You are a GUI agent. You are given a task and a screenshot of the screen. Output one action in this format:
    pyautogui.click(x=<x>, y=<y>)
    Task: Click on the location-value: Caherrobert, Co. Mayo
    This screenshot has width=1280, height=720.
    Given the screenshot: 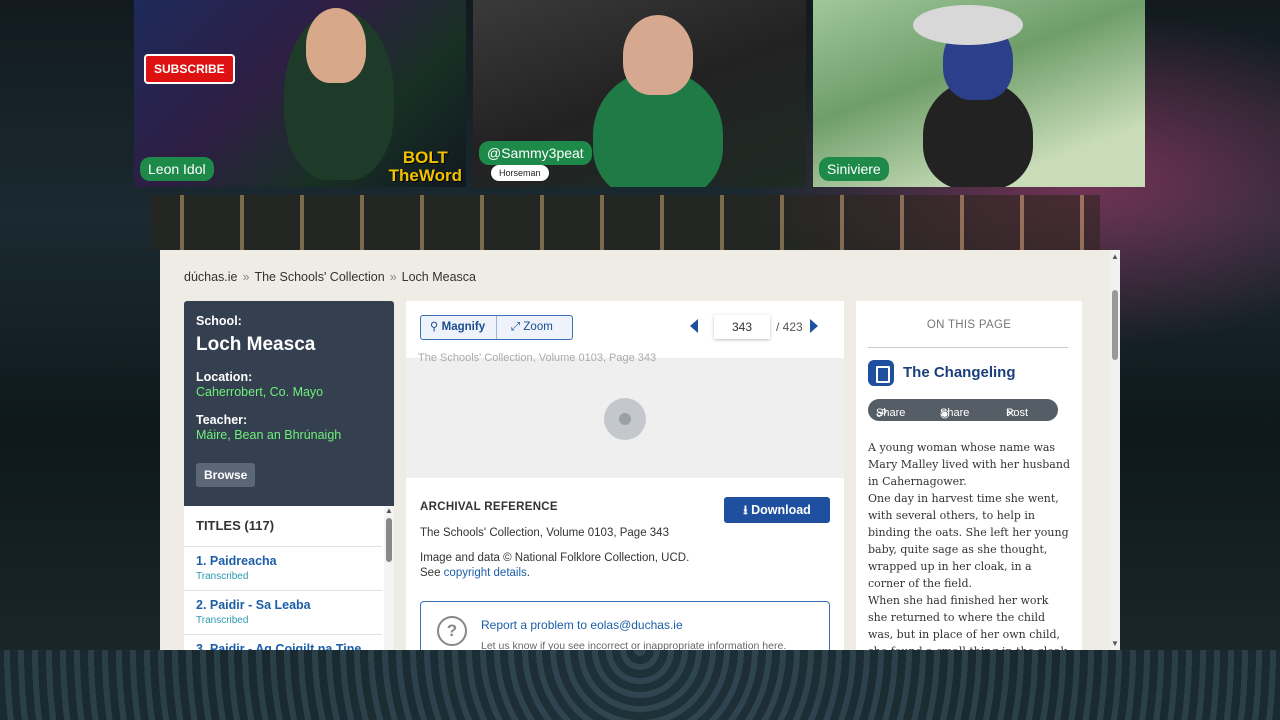 What is the action you would take?
    pyautogui.click(x=259, y=392)
    